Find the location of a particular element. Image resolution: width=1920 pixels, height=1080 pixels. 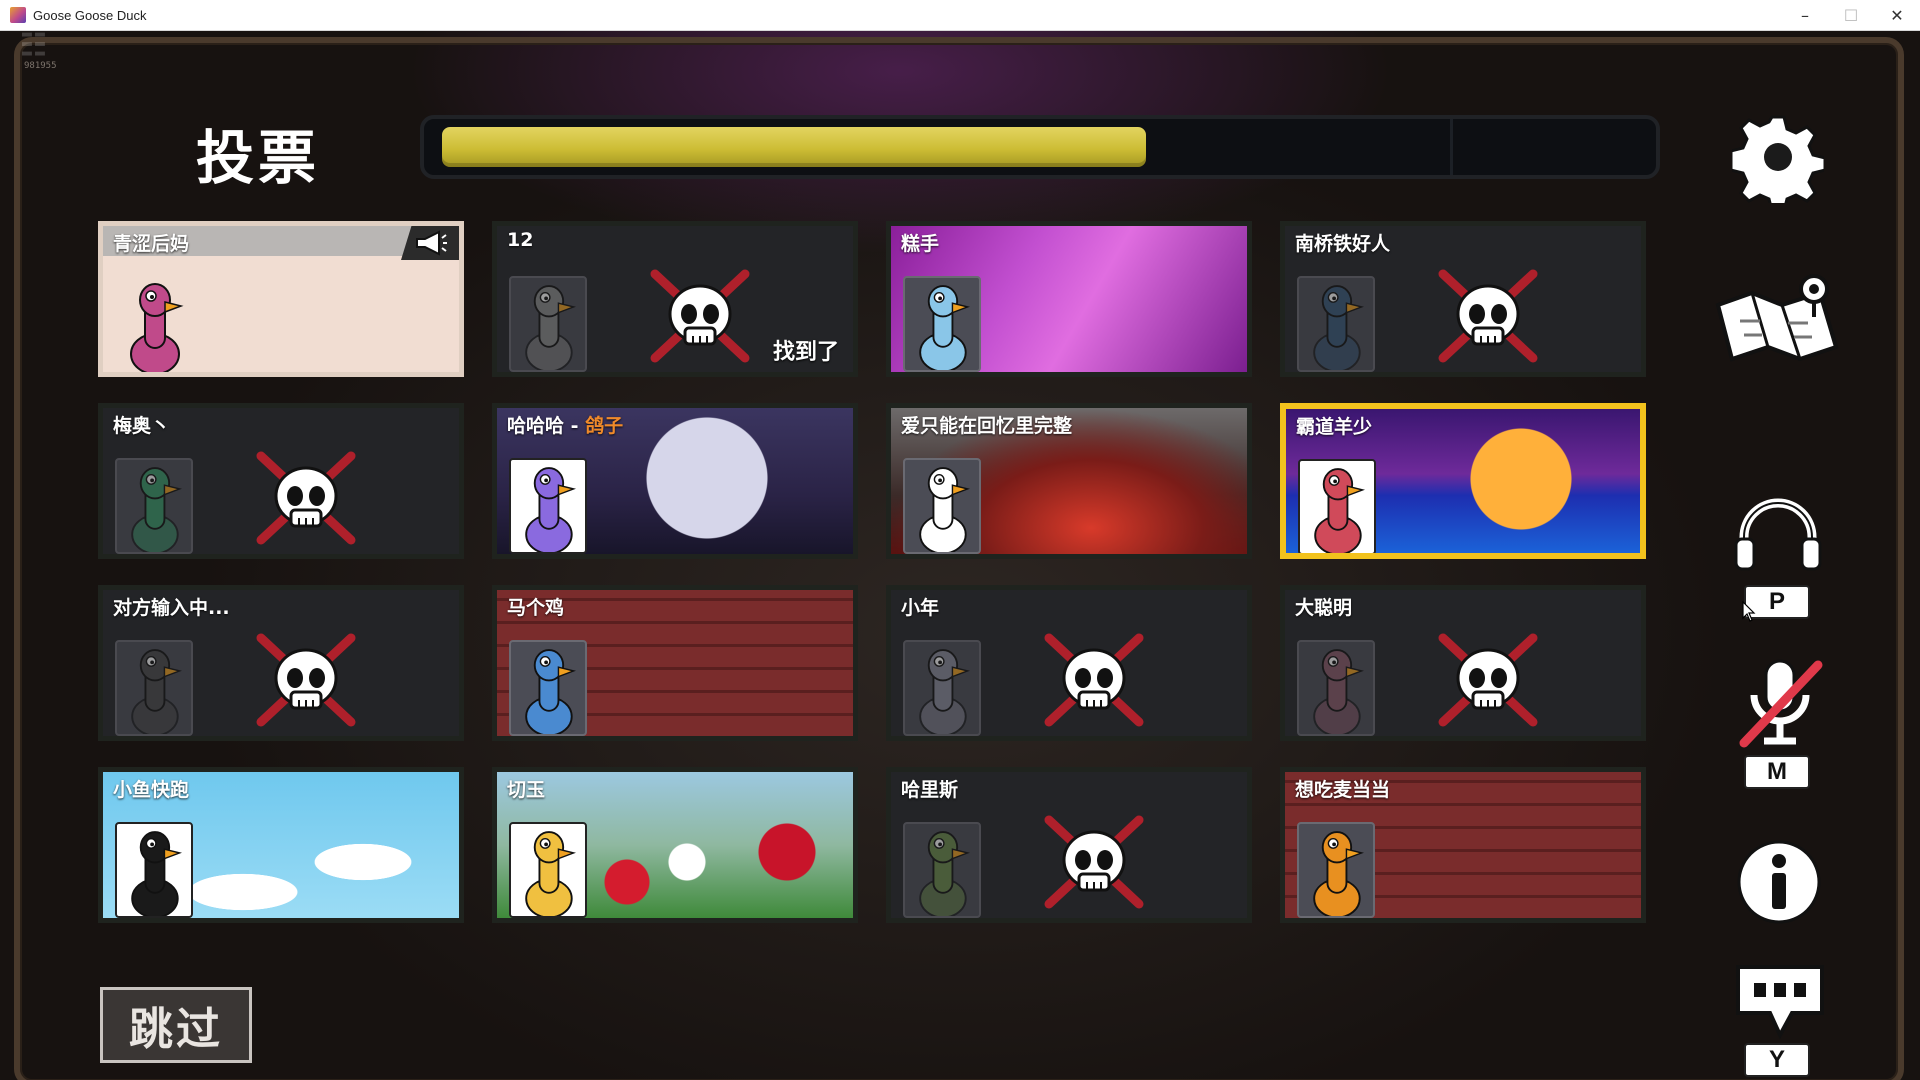

player-card: 切玉 is located at coordinates (675, 845).